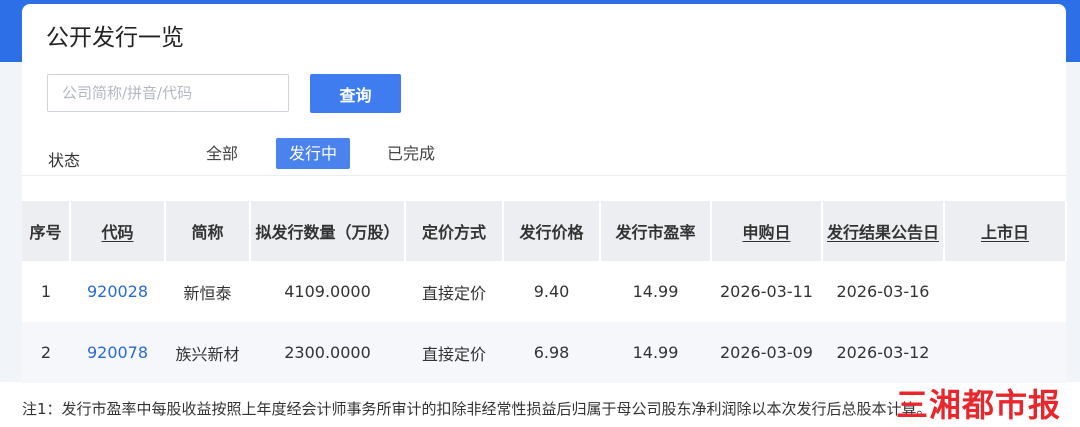 Image resolution: width=1080 pixels, height=427 pixels. What do you see at coordinates (766, 352) in the screenshot?
I see `cell-subscription-date: 2026-03-09` at bounding box center [766, 352].